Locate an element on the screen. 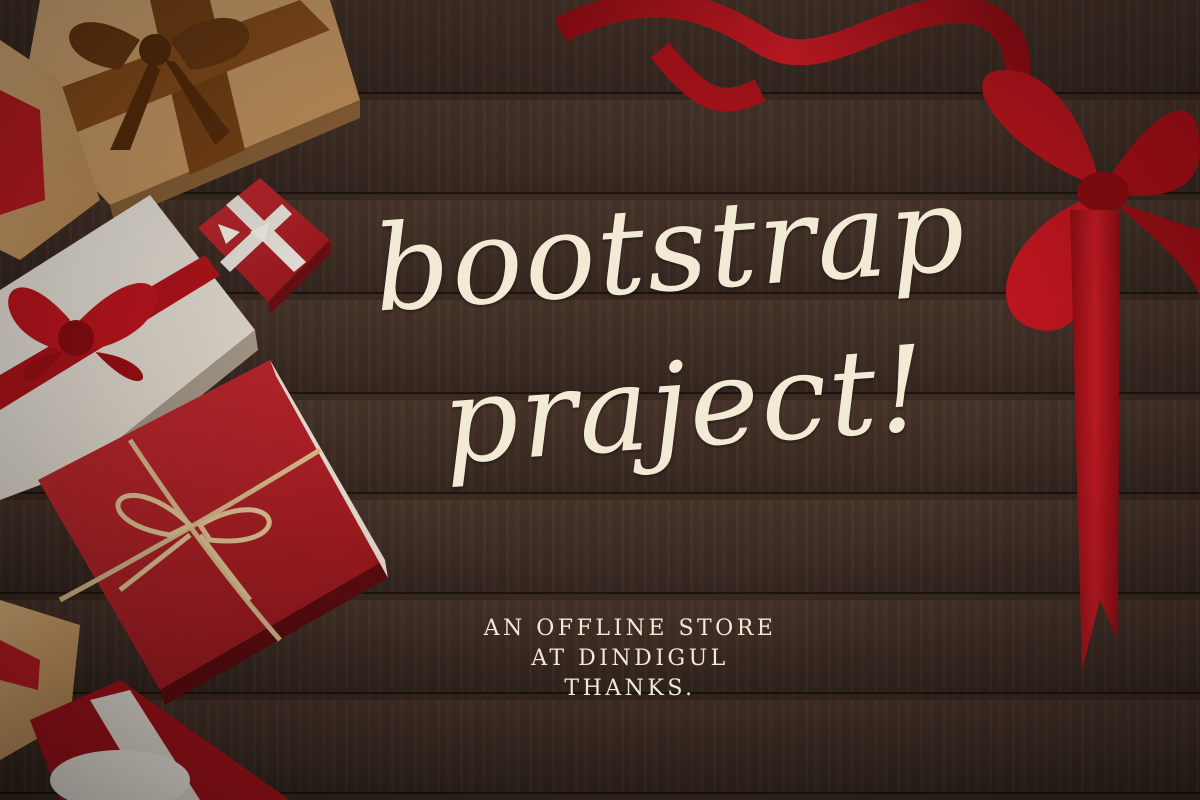 This screenshot has height=800, width=1200. poster-subtitle: AN OFFLINE STORE AT DINDIGUL THANKS. is located at coordinates (630, 659).